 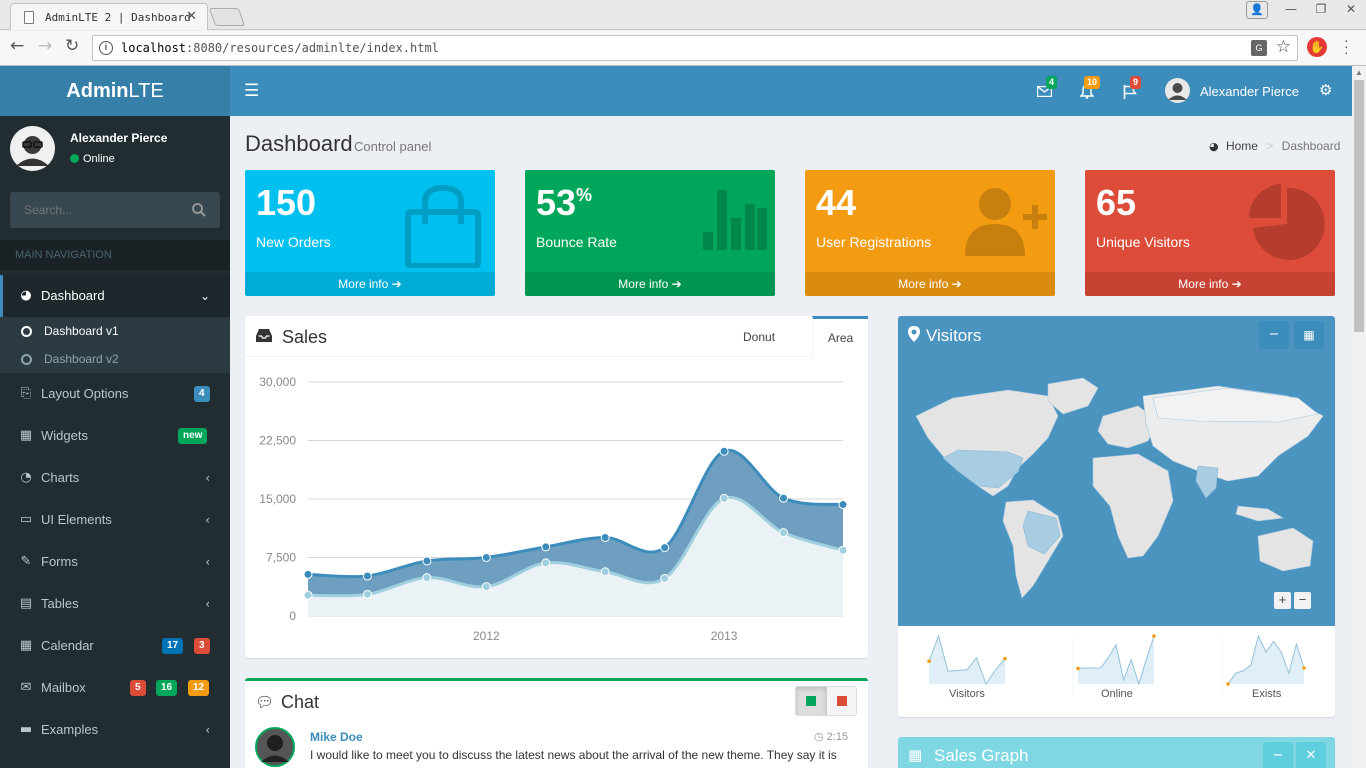 What do you see at coordinates (115, 730) in the screenshot?
I see `sidebar-item-examples: ▬ Examples ‹` at bounding box center [115, 730].